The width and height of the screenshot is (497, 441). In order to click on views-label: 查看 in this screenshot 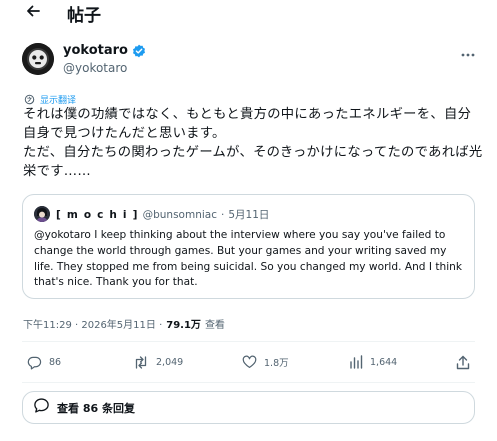, I will do `click(214, 325)`.